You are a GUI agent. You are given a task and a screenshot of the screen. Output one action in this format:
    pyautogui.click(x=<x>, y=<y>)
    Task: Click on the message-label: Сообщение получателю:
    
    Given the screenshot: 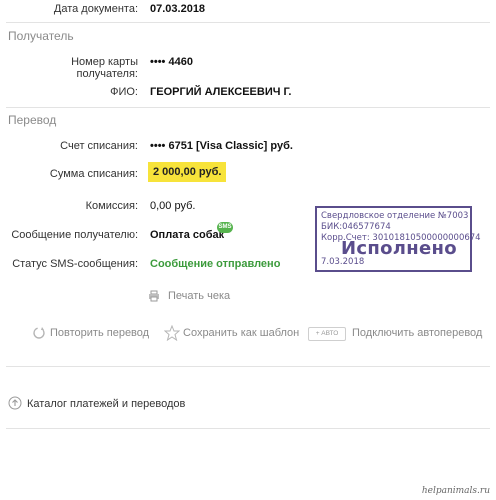 What is the action you would take?
    pyautogui.click(x=74, y=235)
    